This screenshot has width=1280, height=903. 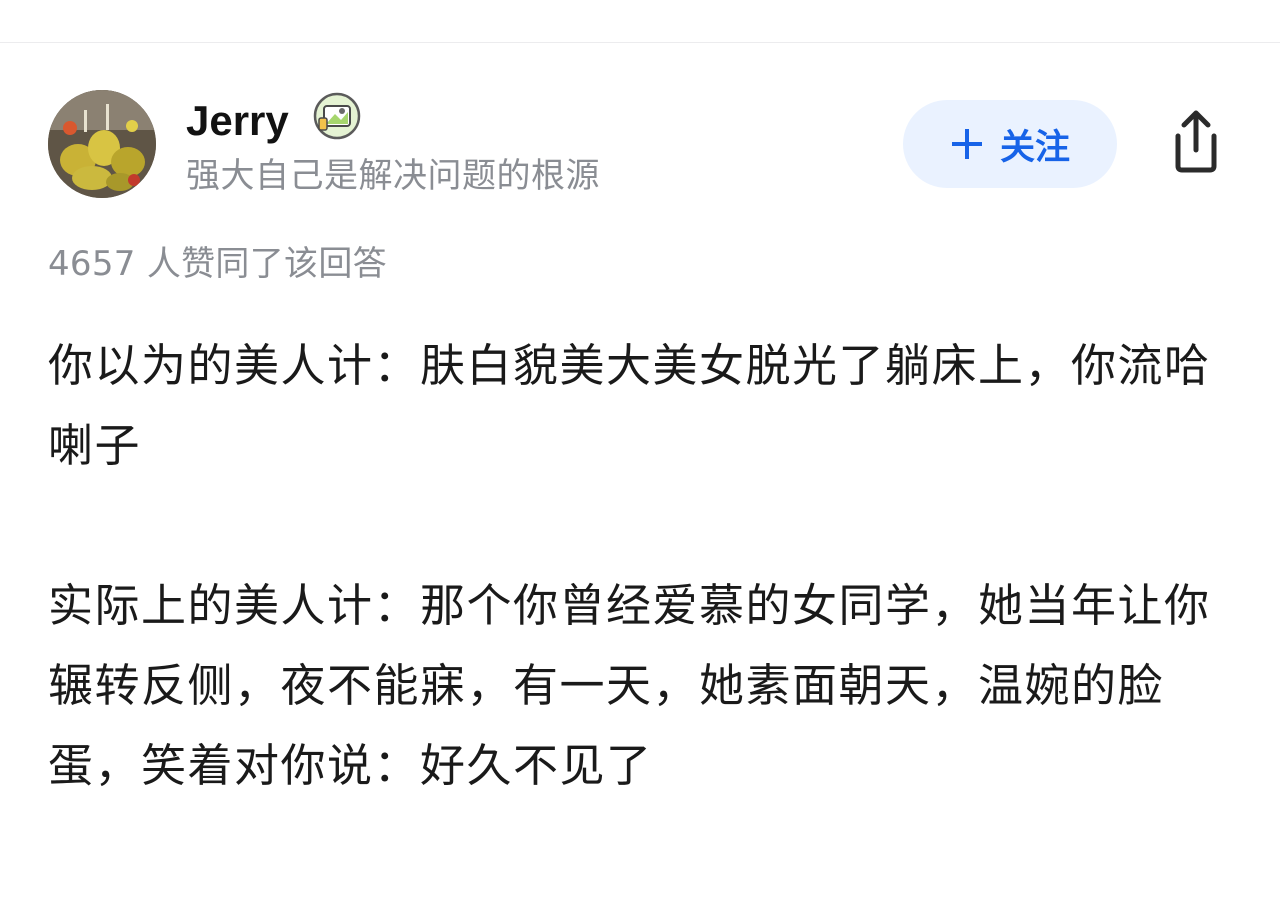 What do you see at coordinates (393, 176) in the screenshot?
I see `author-bio: 强大自己是解决问题的根源` at bounding box center [393, 176].